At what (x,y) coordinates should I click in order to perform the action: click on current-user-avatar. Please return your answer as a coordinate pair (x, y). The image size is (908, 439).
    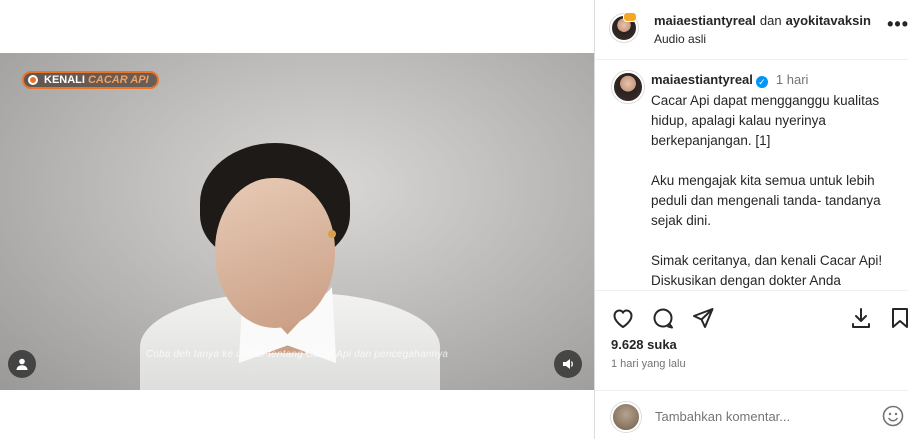
    Looking at the image, I should click on (626, 417).